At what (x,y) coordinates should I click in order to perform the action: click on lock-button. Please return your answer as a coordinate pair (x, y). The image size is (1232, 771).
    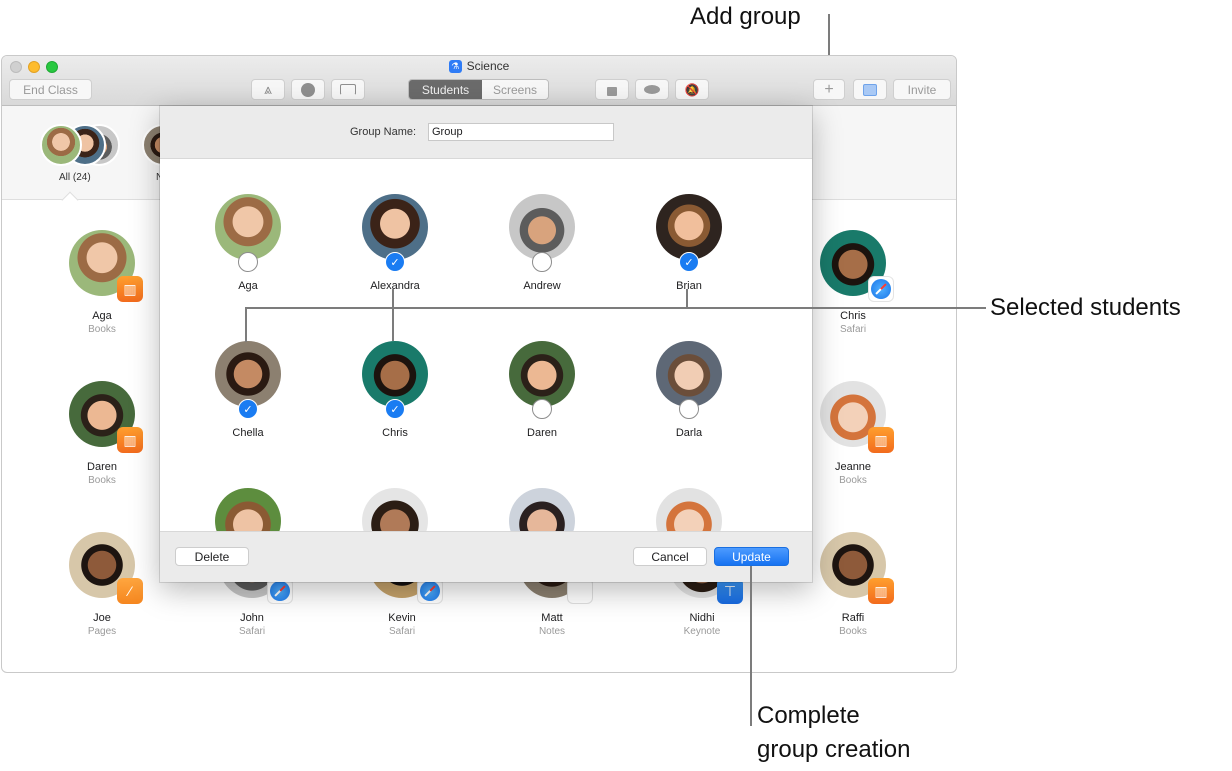
    Looking at the image, I should click on (612, 89).